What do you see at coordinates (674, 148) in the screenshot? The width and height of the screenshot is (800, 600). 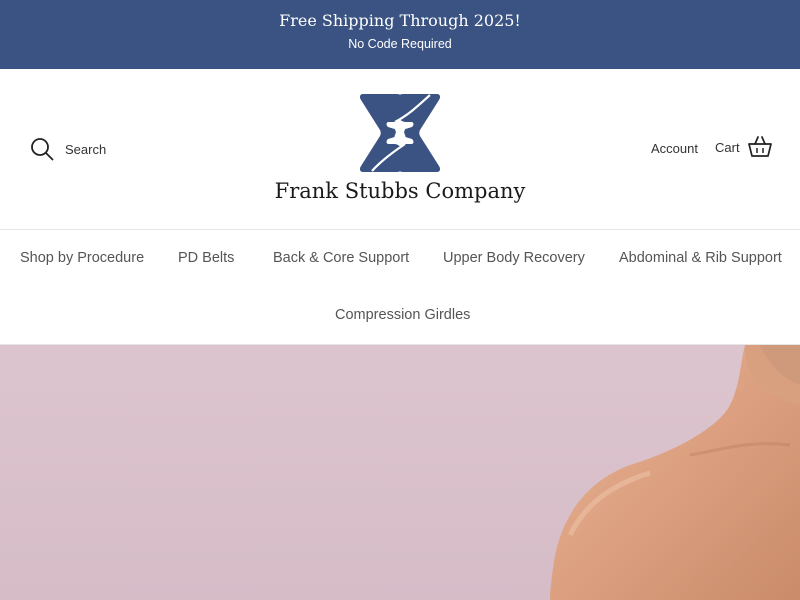 I see `account-link: Account` at bounding box center [674, 148].